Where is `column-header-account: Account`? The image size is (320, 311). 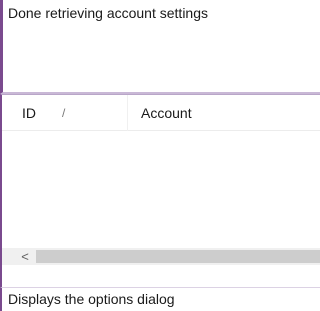 column-header-account: Account is located at coordinates (166, 113).